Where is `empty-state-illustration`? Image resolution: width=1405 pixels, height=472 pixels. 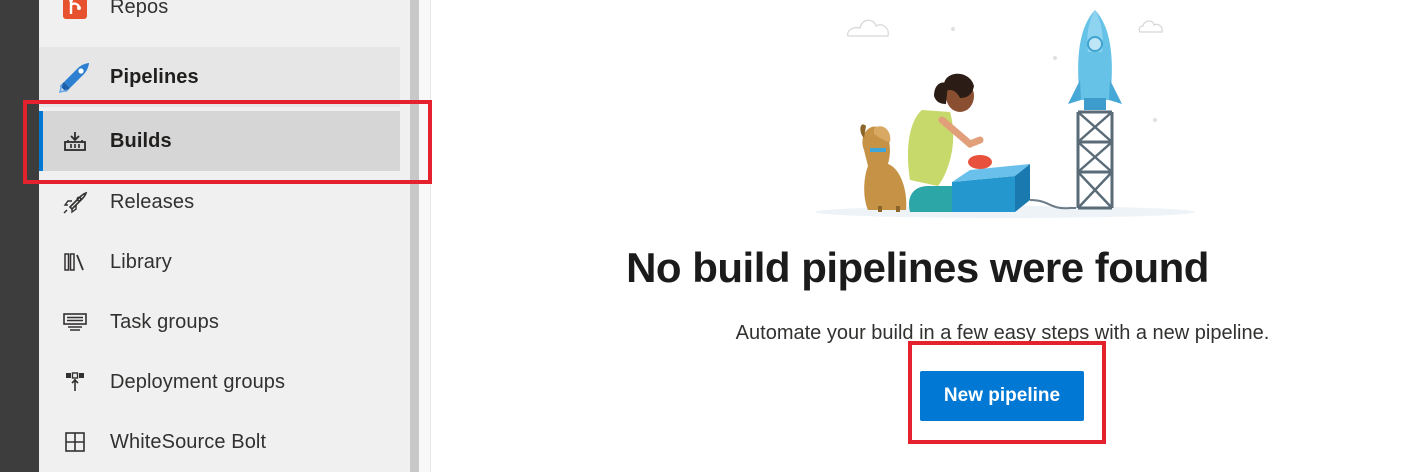 empty-state-illustration is located at coordinates (1005, 114).